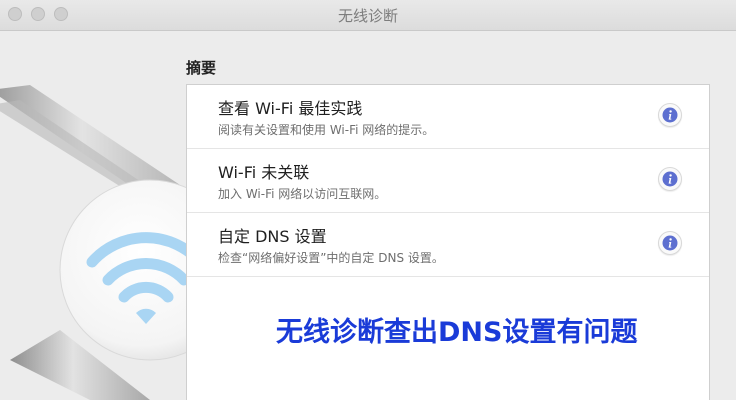 The width and height of the screenshot is (736, 400). Describe the element at coordinates (448, 181) in the screenshot. I see `list-item-wifi-not-associated: Wi-Fi 未关联 加入 Wi-Fi 网络以访问互联网。` at that location.